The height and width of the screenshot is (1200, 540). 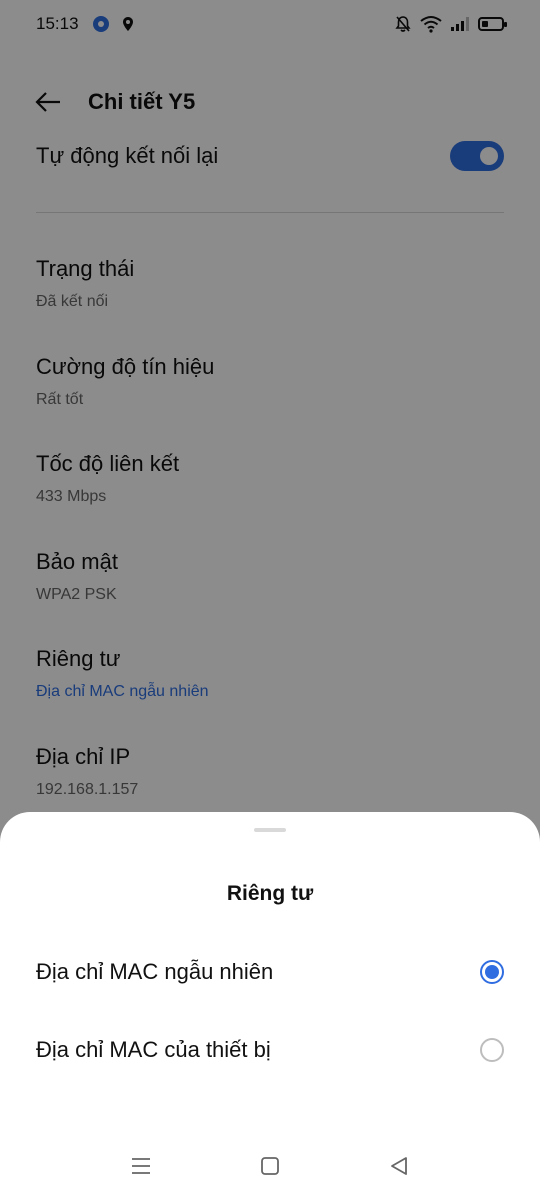 I want to click on nav-back-button, so click(x=399, y=1166).